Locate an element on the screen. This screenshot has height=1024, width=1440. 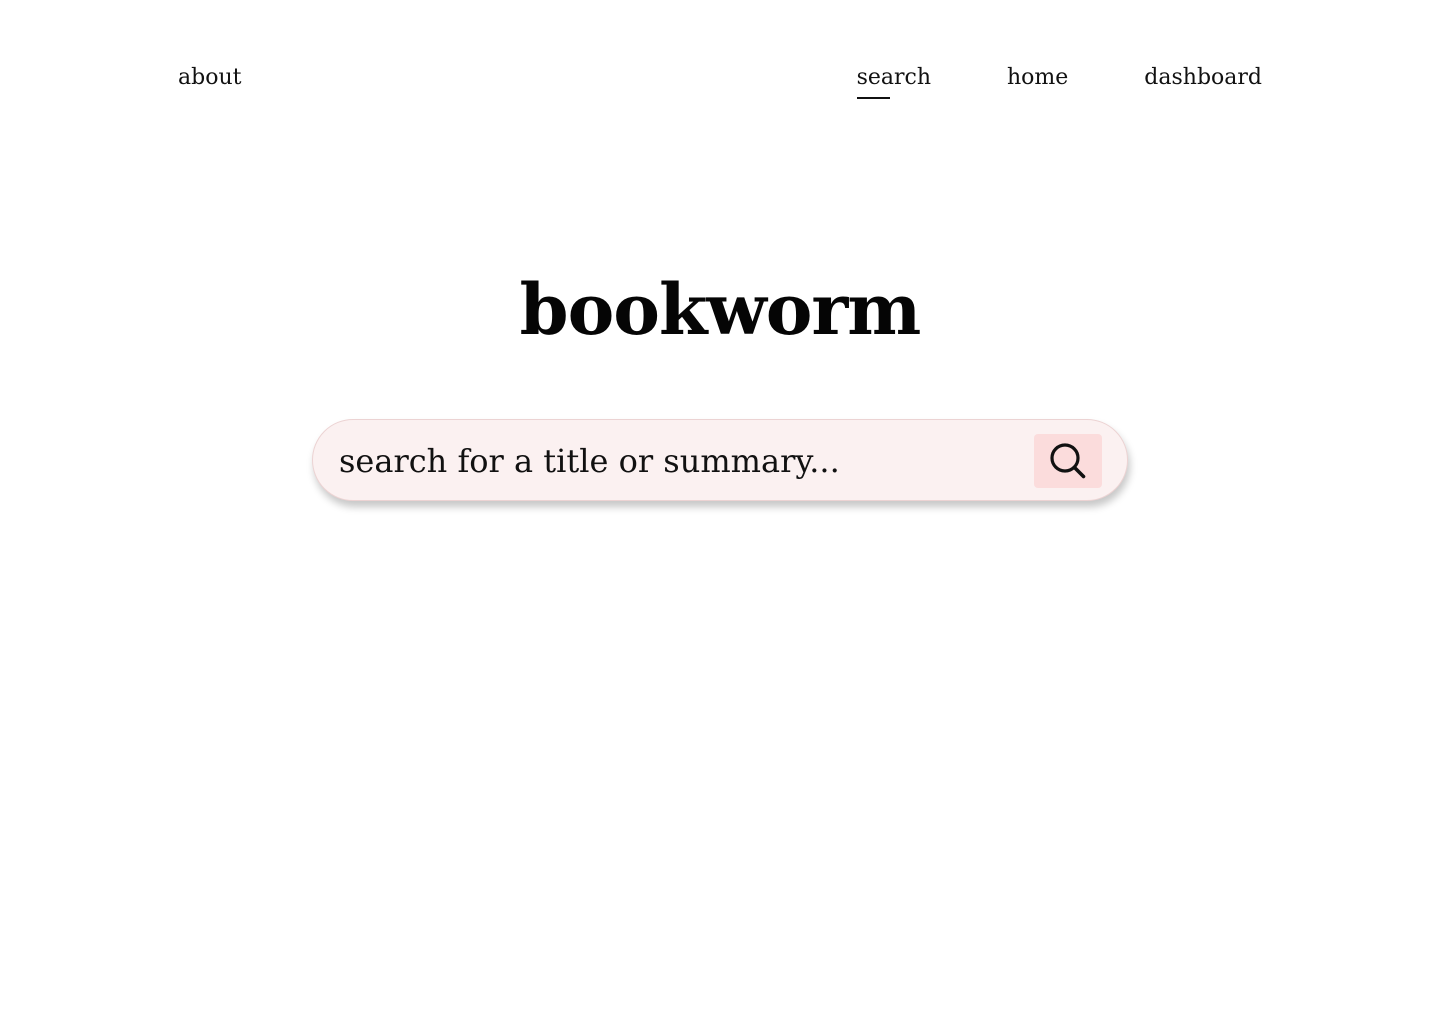
nav-link-about: about is located at coordinates (209, 78).